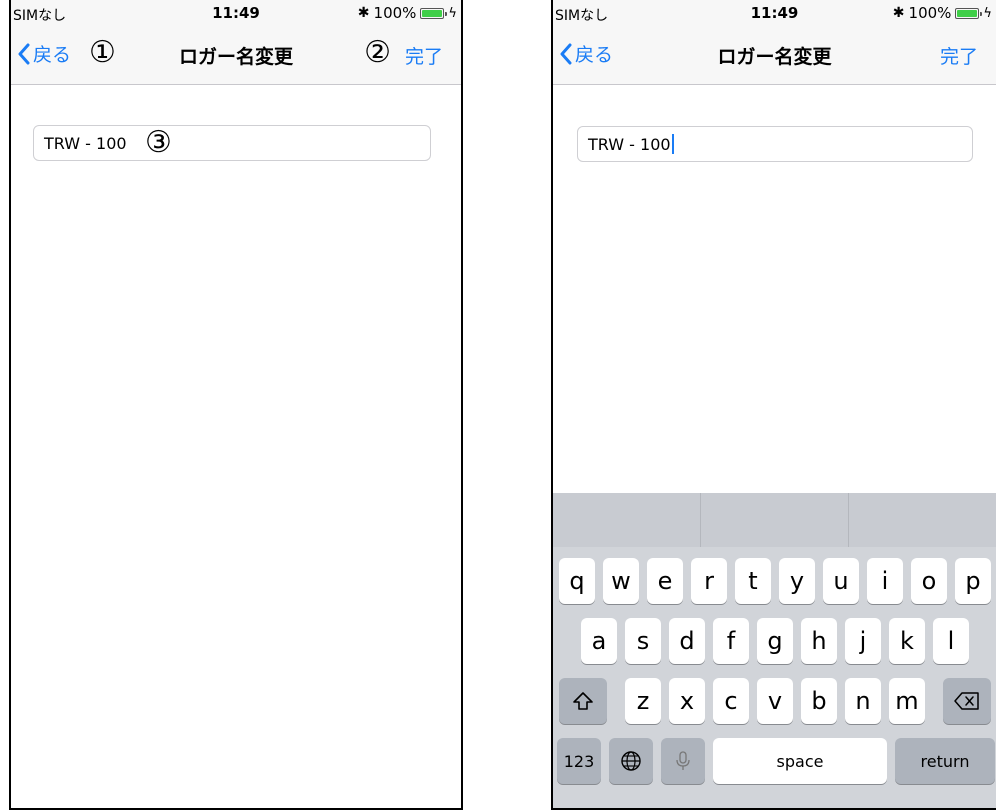  I want to click on navigation-bar: 戻る ロガー名変更 完了, so click(774, 55).